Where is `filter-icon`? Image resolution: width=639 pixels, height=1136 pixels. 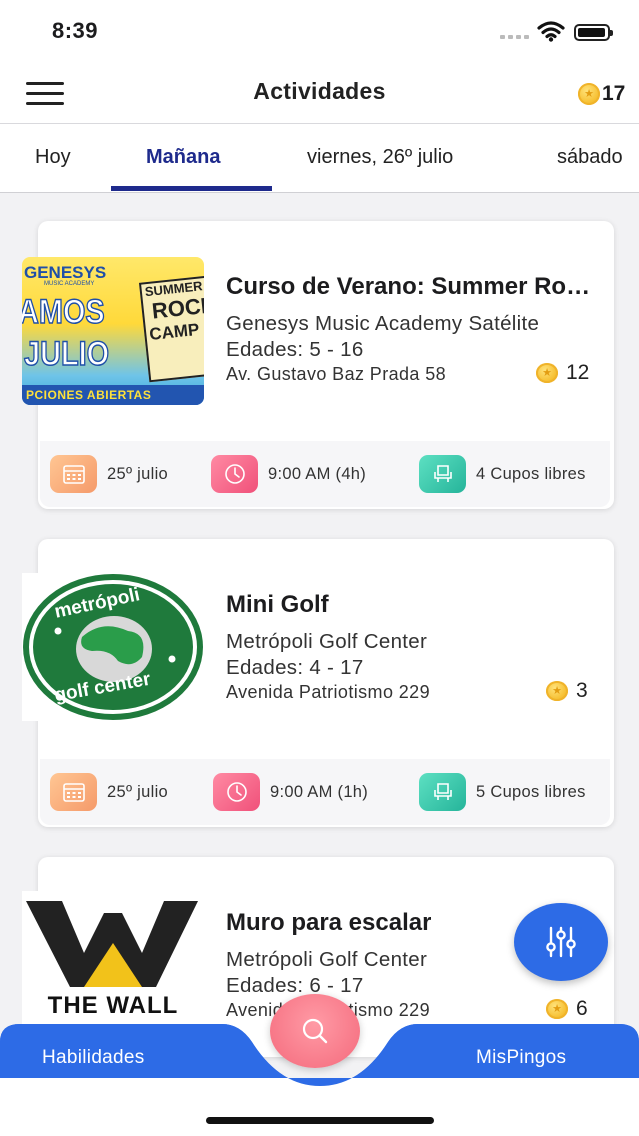 filter-icon is located at coordinates (561, 942).